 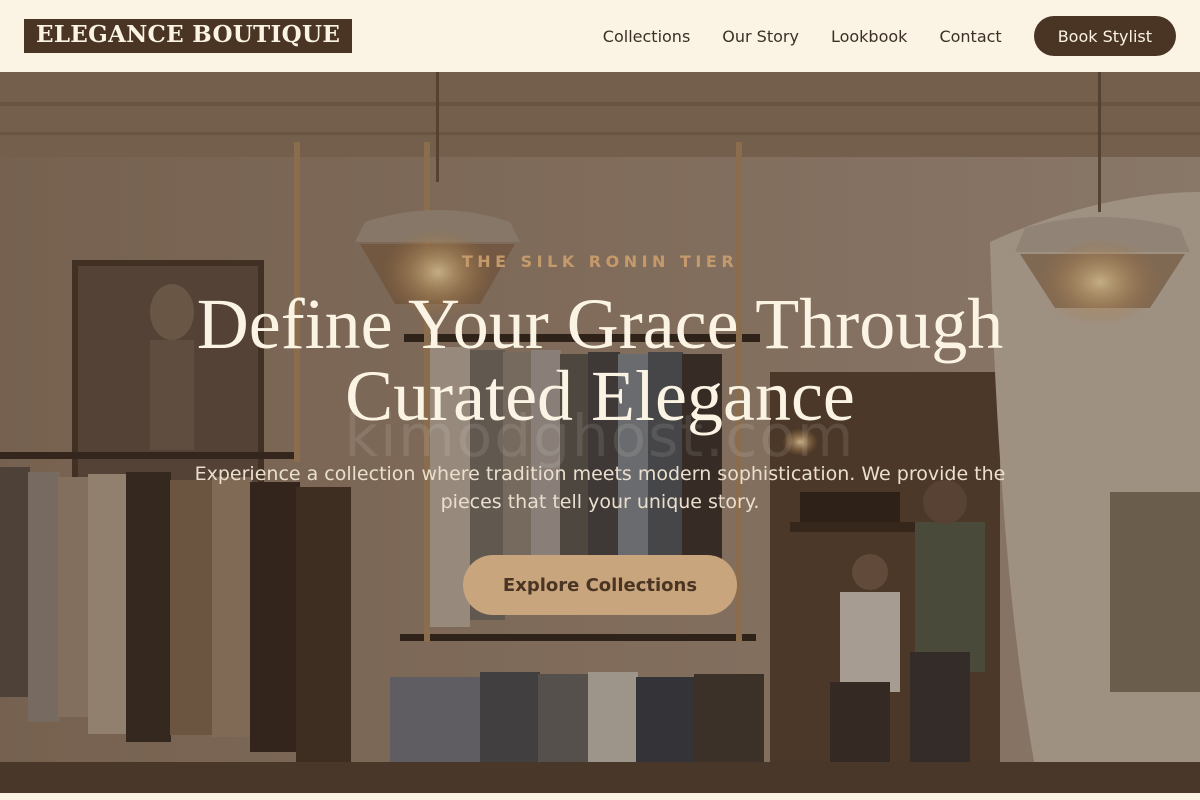 What do you see at coordinates (600, 396) in the screenshot?
I see `hero-headline-line2: Curated Elegance` at bounding box center [600, 396].